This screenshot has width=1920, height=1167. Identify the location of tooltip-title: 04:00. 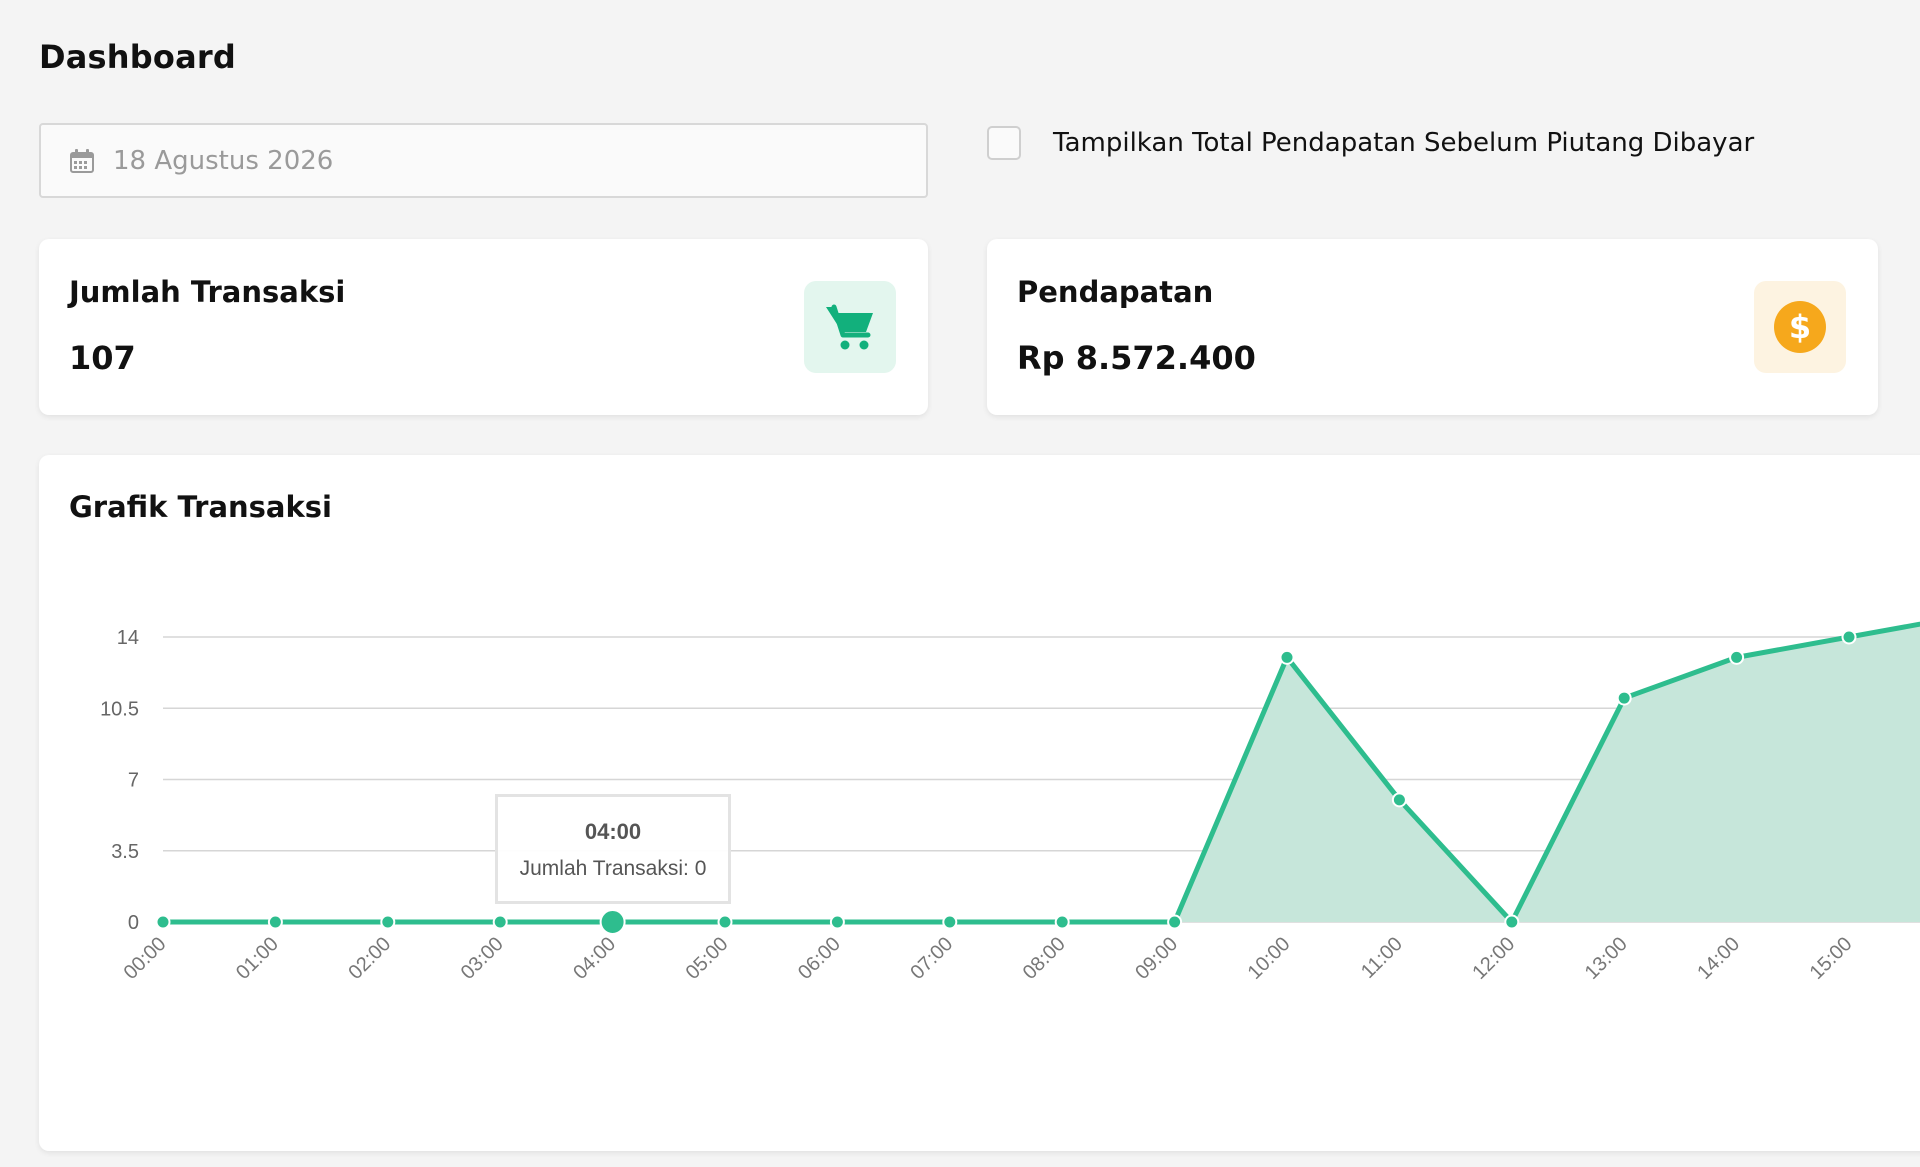
(613, 831).